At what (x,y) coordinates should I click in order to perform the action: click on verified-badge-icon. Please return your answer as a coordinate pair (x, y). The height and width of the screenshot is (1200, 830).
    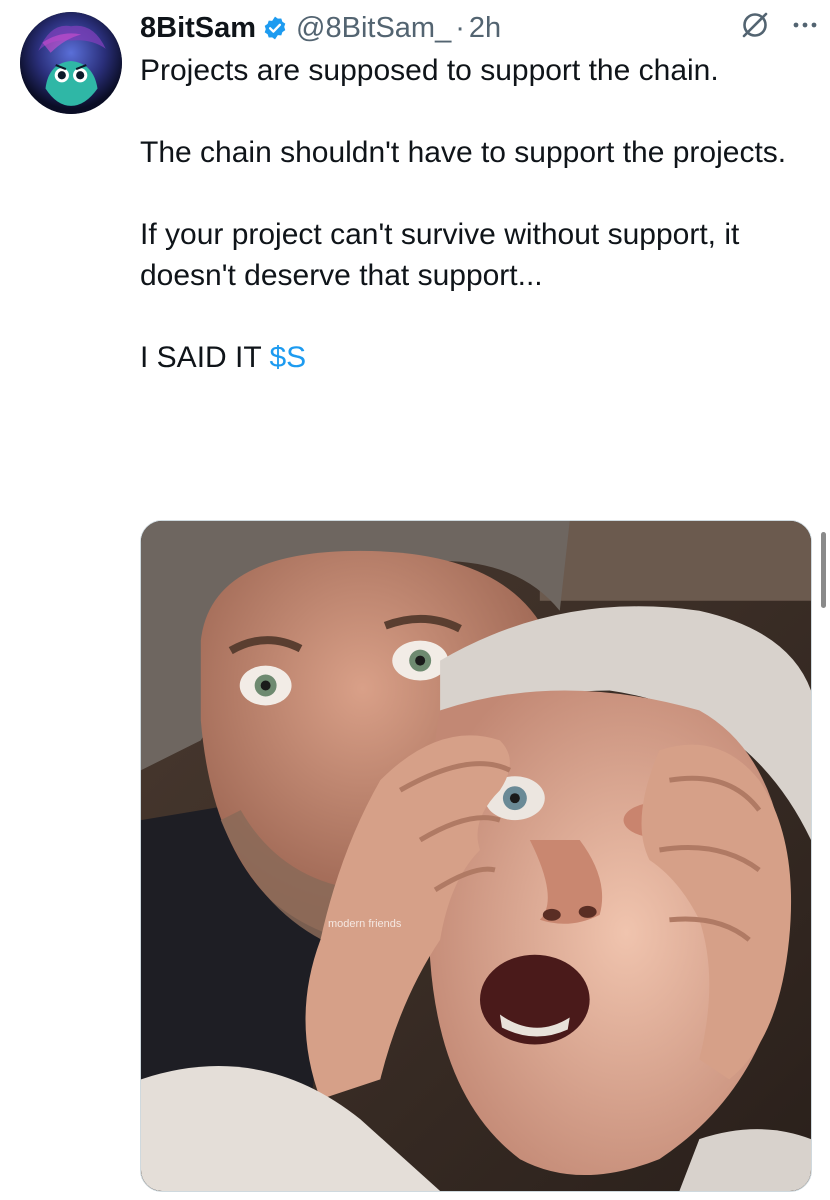
    Looking at the image, I should click on (275, 28).